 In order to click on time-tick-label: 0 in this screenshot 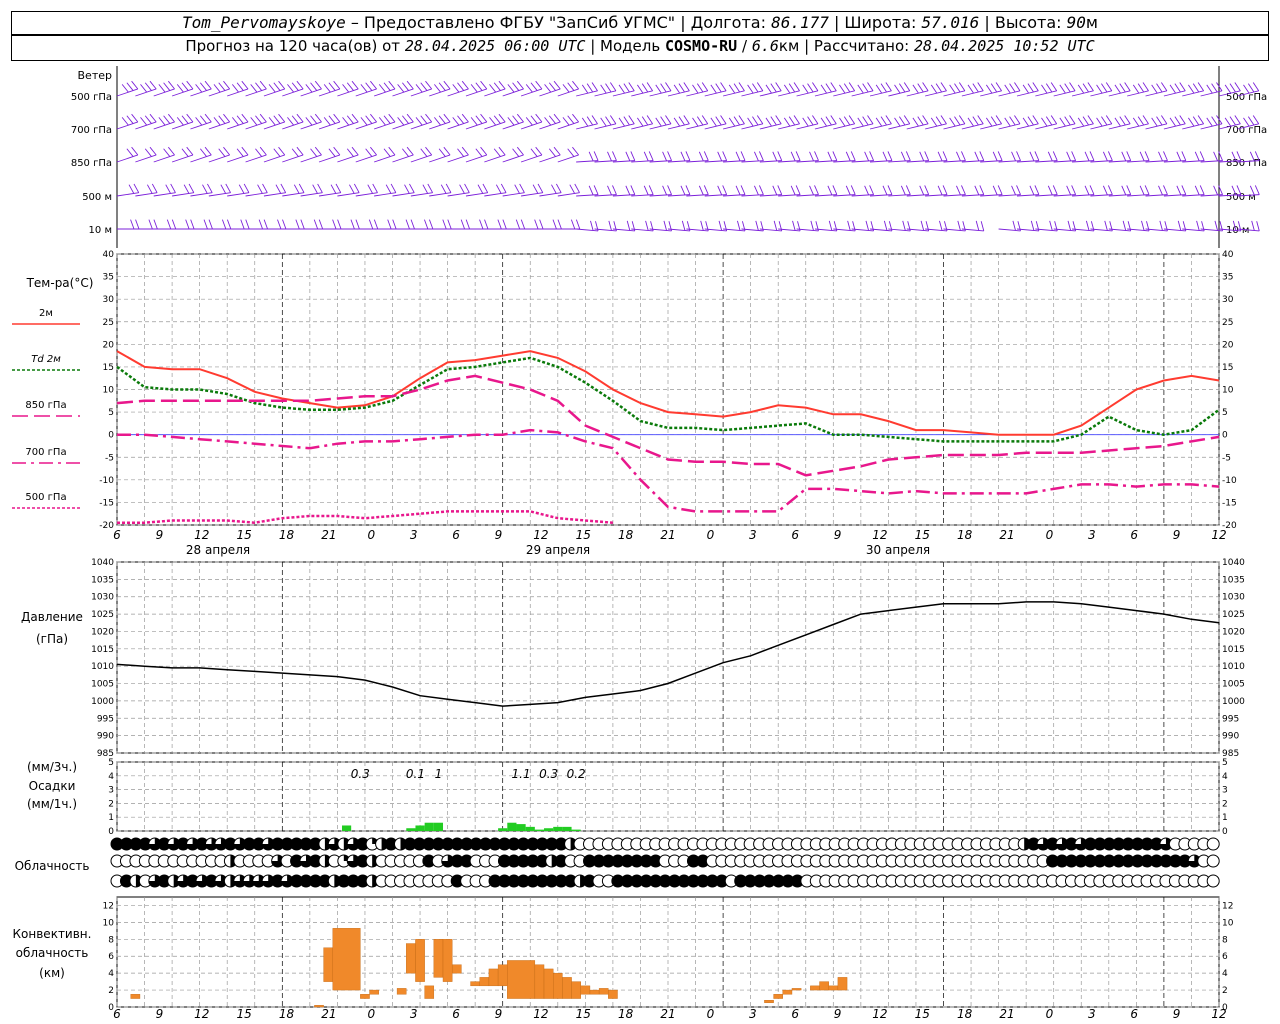, I will do `click(1050, 535)`.